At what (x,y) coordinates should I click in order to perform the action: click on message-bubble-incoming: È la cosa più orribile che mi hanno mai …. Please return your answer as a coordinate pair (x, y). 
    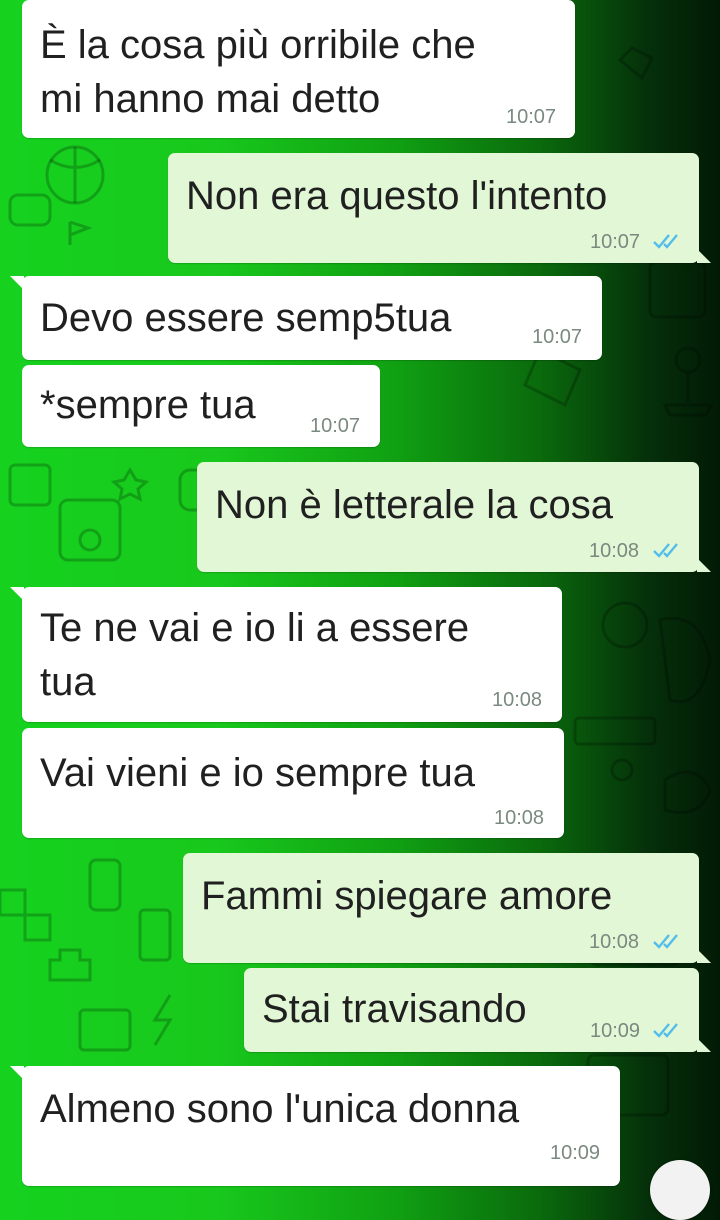
    Looking at the image, I should click on (298, 69).